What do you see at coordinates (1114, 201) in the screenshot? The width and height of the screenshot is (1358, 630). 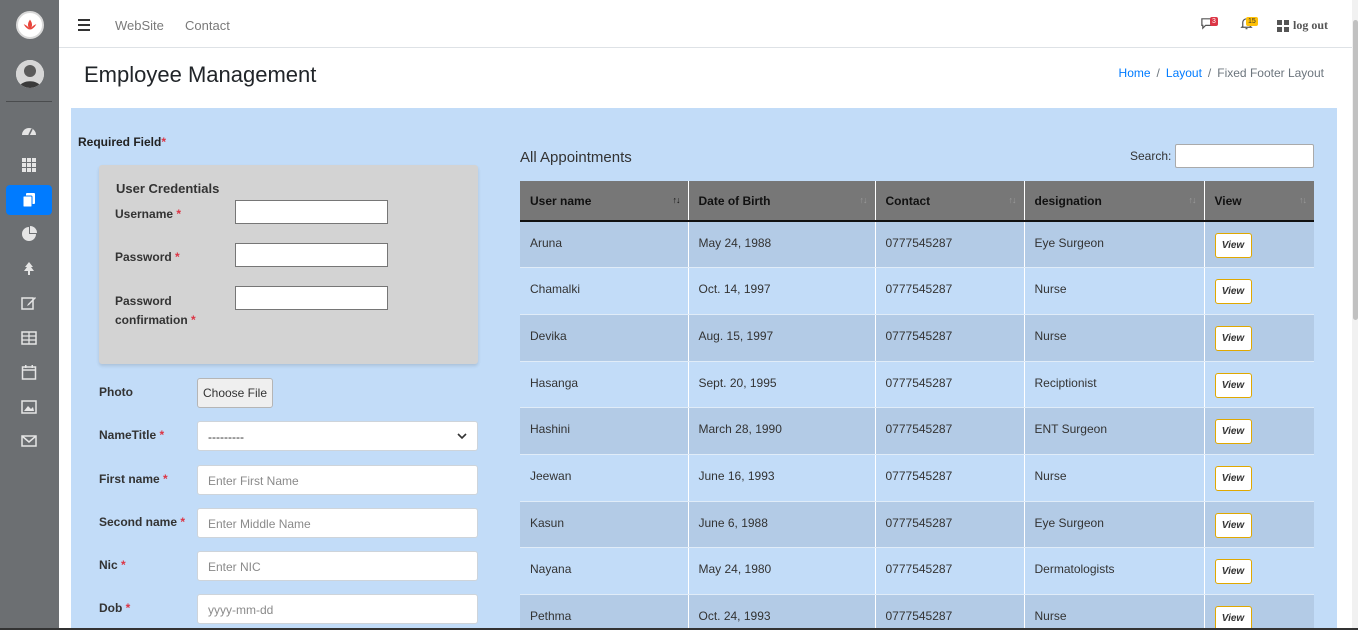 I see `column-header-designation: designation ↑↓` at bounding box center [1114, 201].